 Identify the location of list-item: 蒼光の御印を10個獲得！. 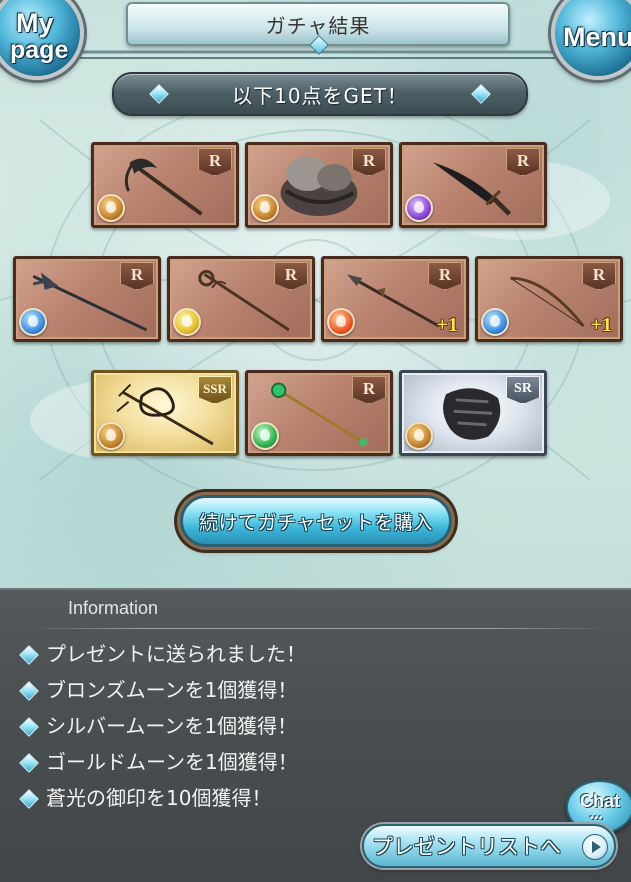
(162, 802).